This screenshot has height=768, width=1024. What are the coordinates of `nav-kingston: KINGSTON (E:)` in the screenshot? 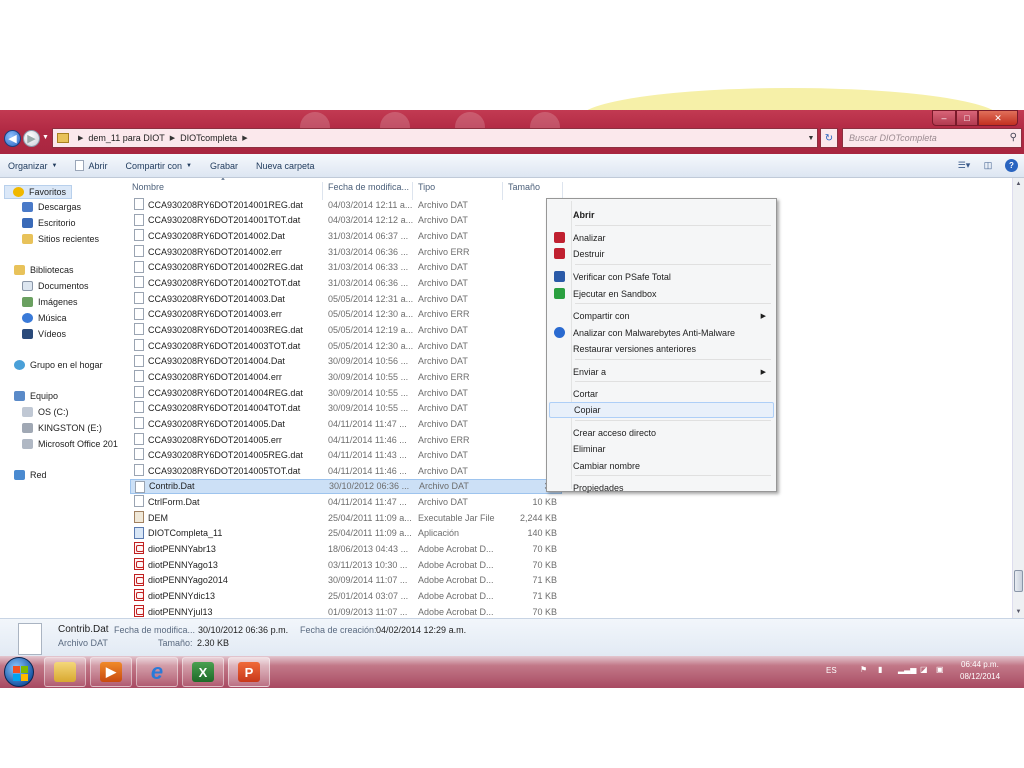 It's located at (62, 428).